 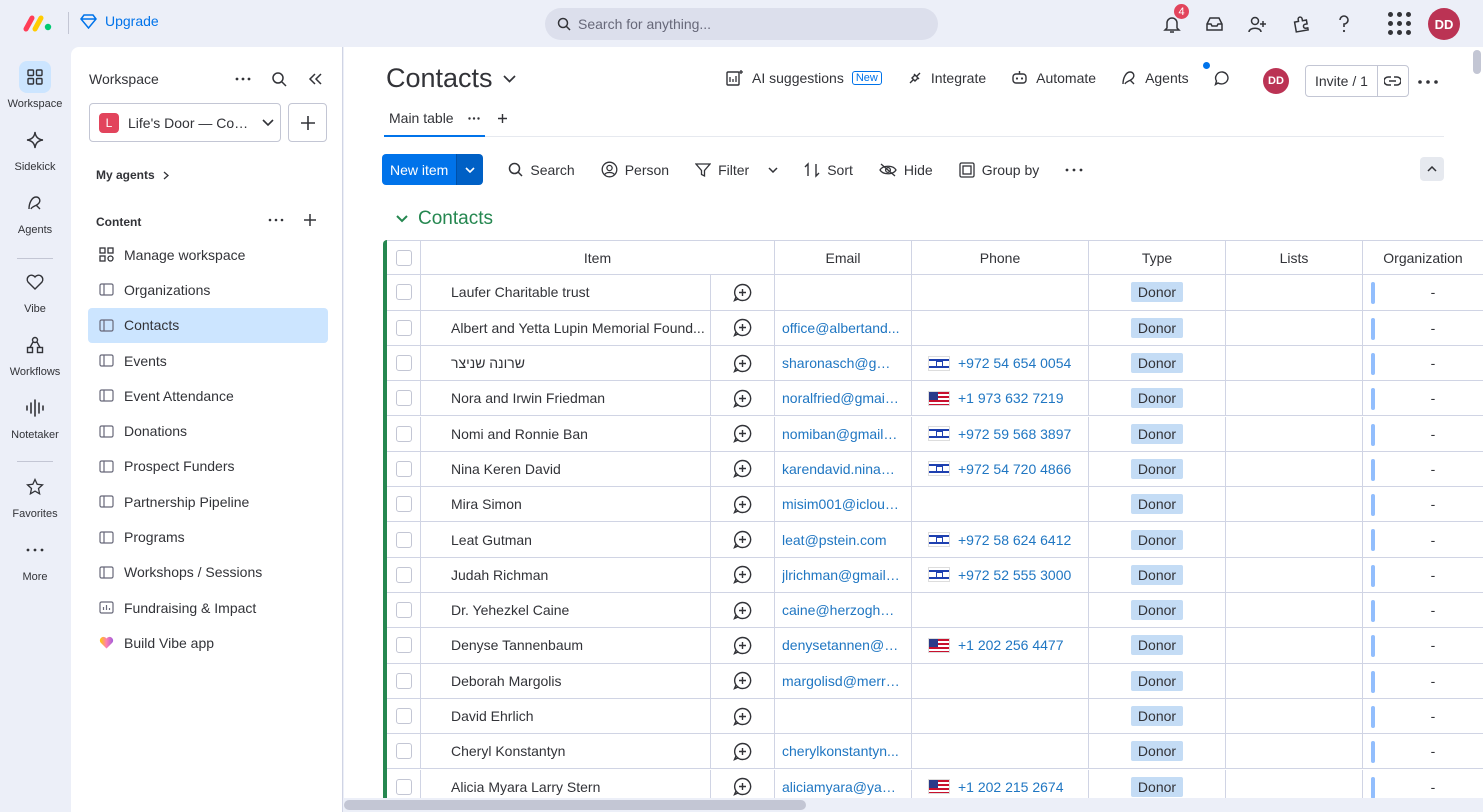 What do you see at coordinates (307, 122) in the screenshot?
I see `add-to-workspace-button` at bounding box center [307, 122].